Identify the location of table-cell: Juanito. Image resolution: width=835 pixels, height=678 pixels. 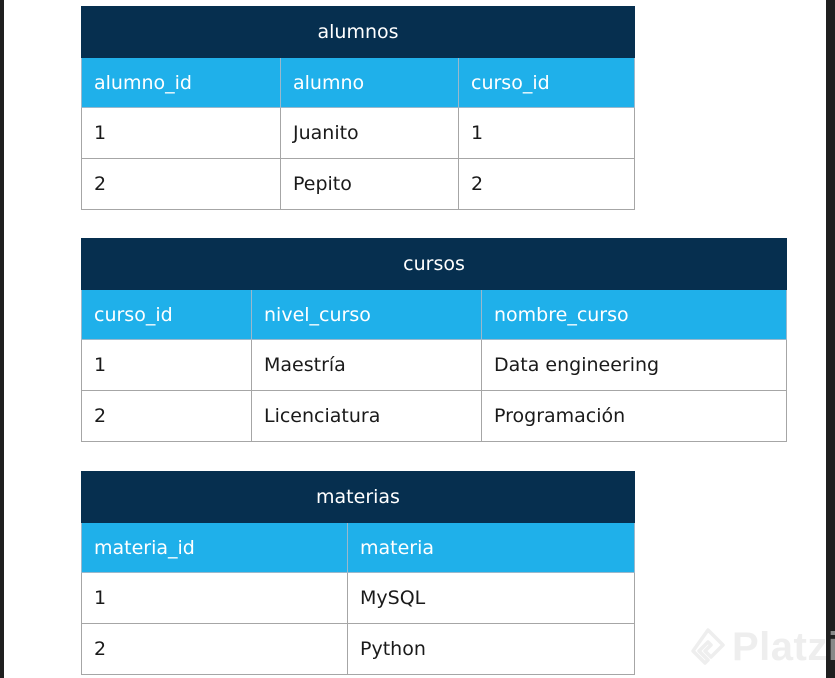
(369, 133).